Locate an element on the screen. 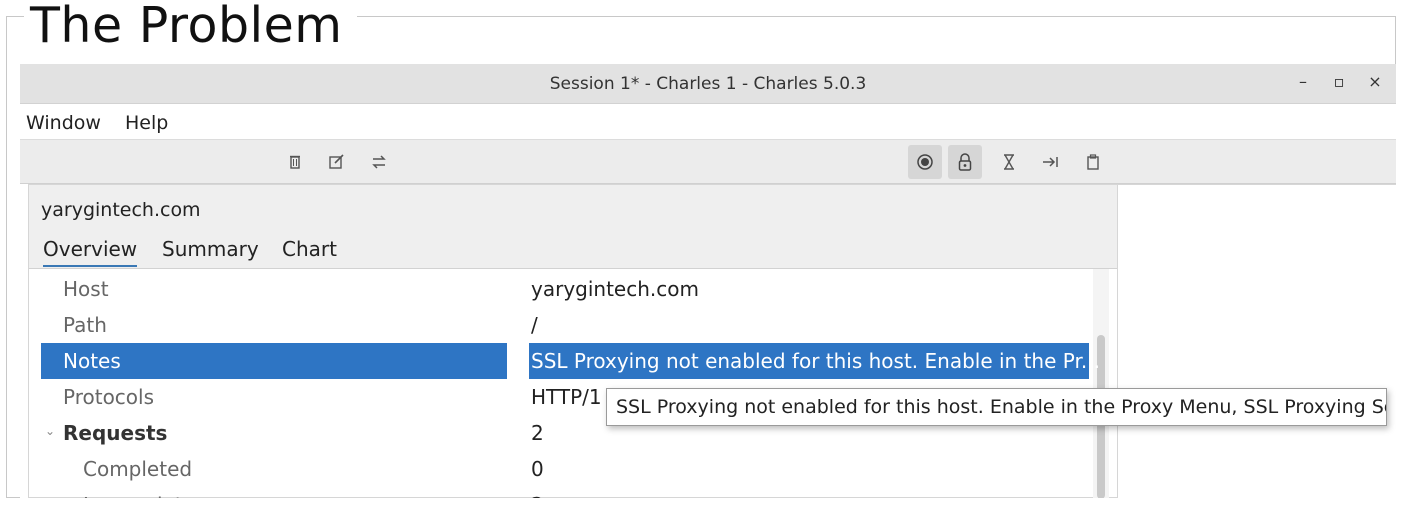  edit-icon is located at coordinates (336, 161).